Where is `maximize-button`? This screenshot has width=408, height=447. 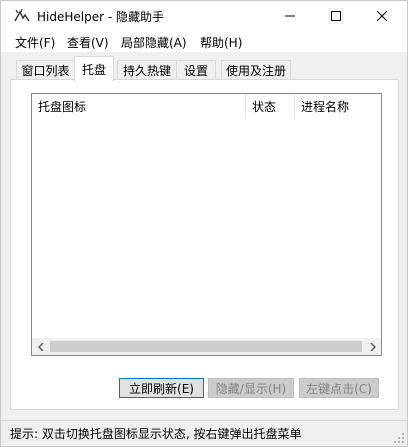
maximize-button is located at coordinates (336, 16).